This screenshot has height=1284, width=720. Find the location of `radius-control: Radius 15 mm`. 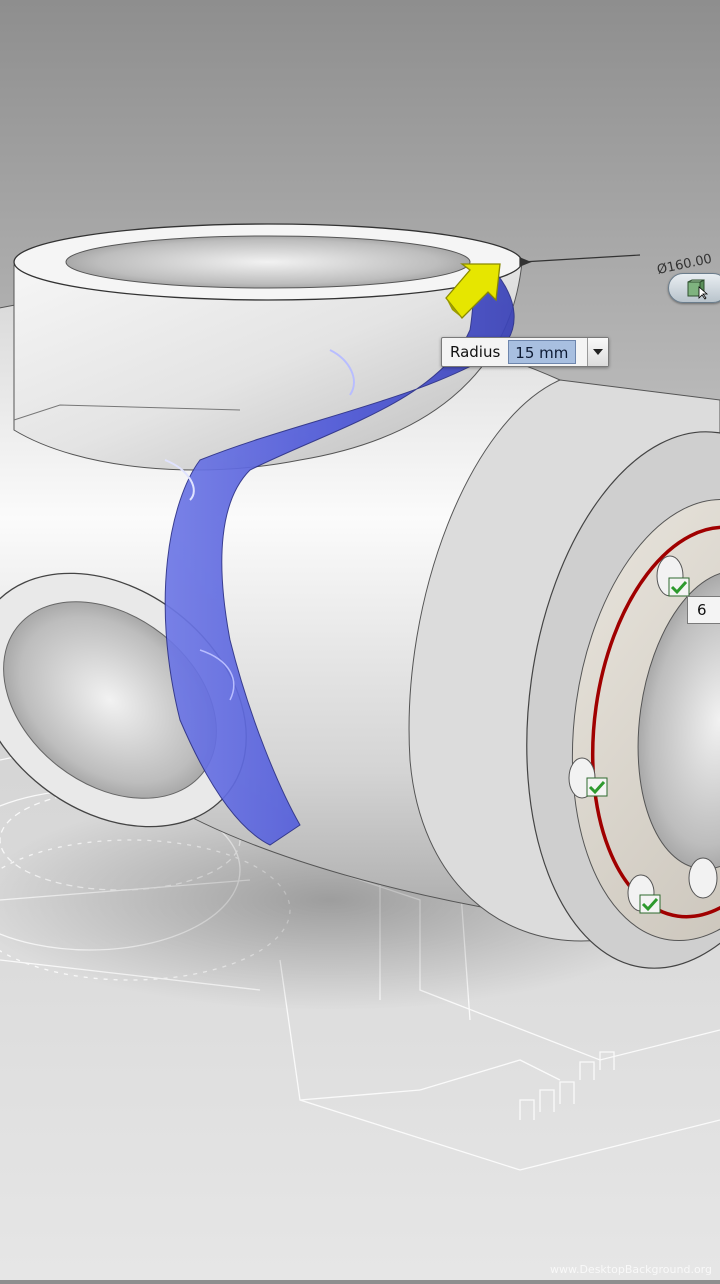

radius-control: Radius 15 mm is located at coordinates (525, 352).